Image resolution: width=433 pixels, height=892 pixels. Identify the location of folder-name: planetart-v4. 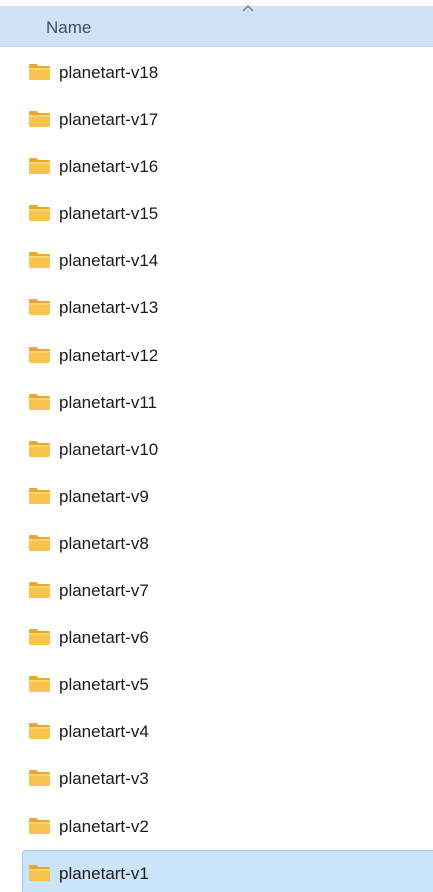
(104, 732).